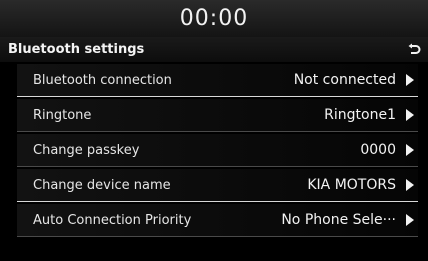  I want to click on setting-value: KIA MOTORS, so click(351, 185).